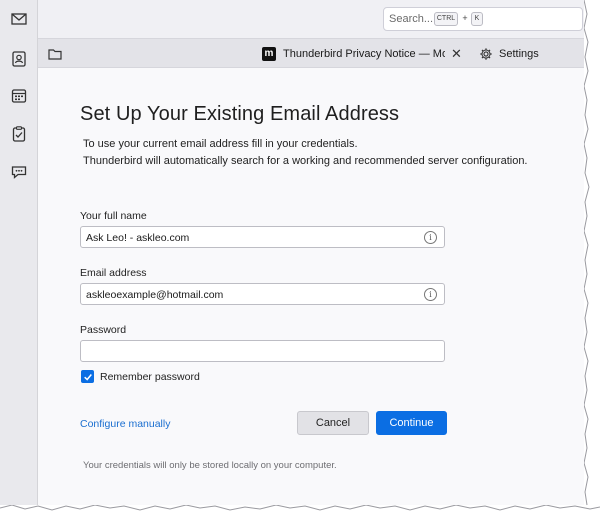 This screenshot has width=600, height=521. I want to click on remember-password-row: Remember password, so click(140, 376).